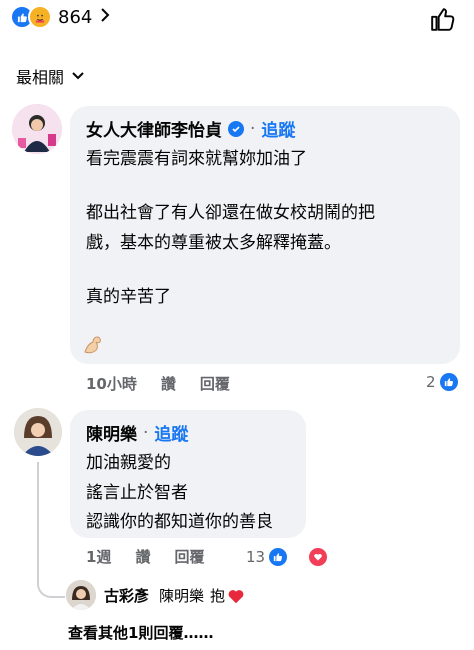  I want to click on red-heart-icon, so click(236, 596).